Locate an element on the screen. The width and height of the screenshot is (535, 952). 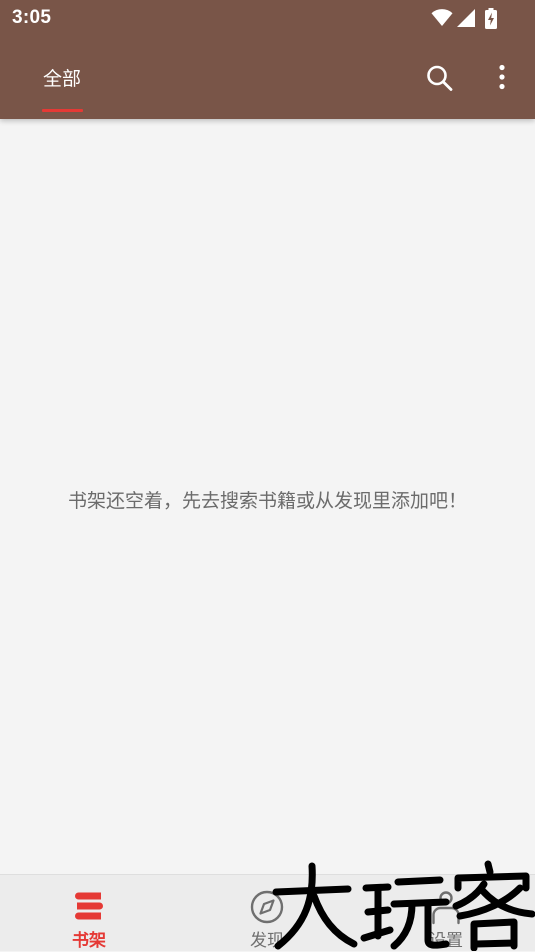
nav-item-settings: 设置 is located at coordinates (446, 913).